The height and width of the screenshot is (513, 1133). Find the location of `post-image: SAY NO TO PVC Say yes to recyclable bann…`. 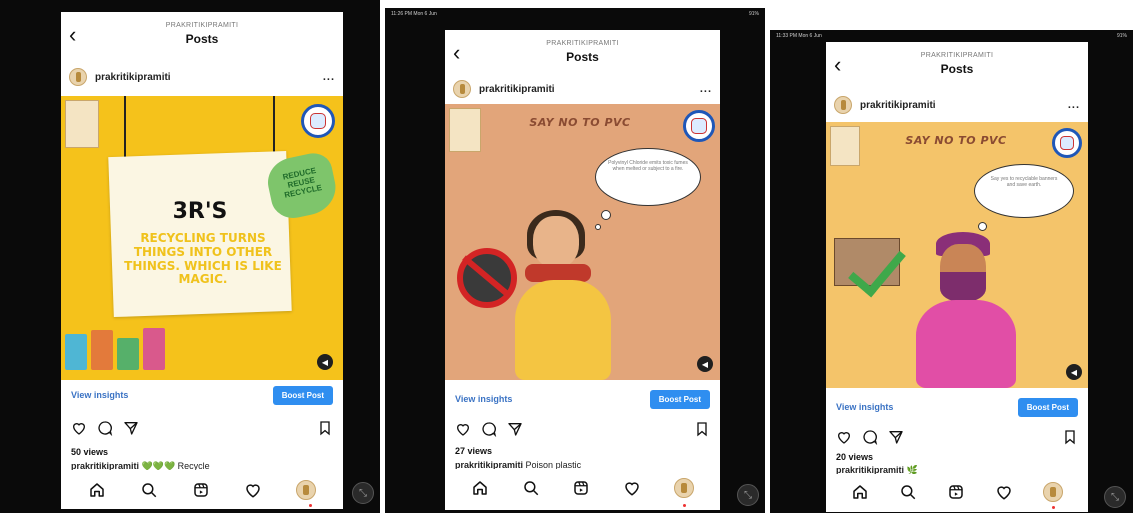

post-image: SAY NO TO PVC Say yes to recyclable bann… is located at coordinates (957, 255).